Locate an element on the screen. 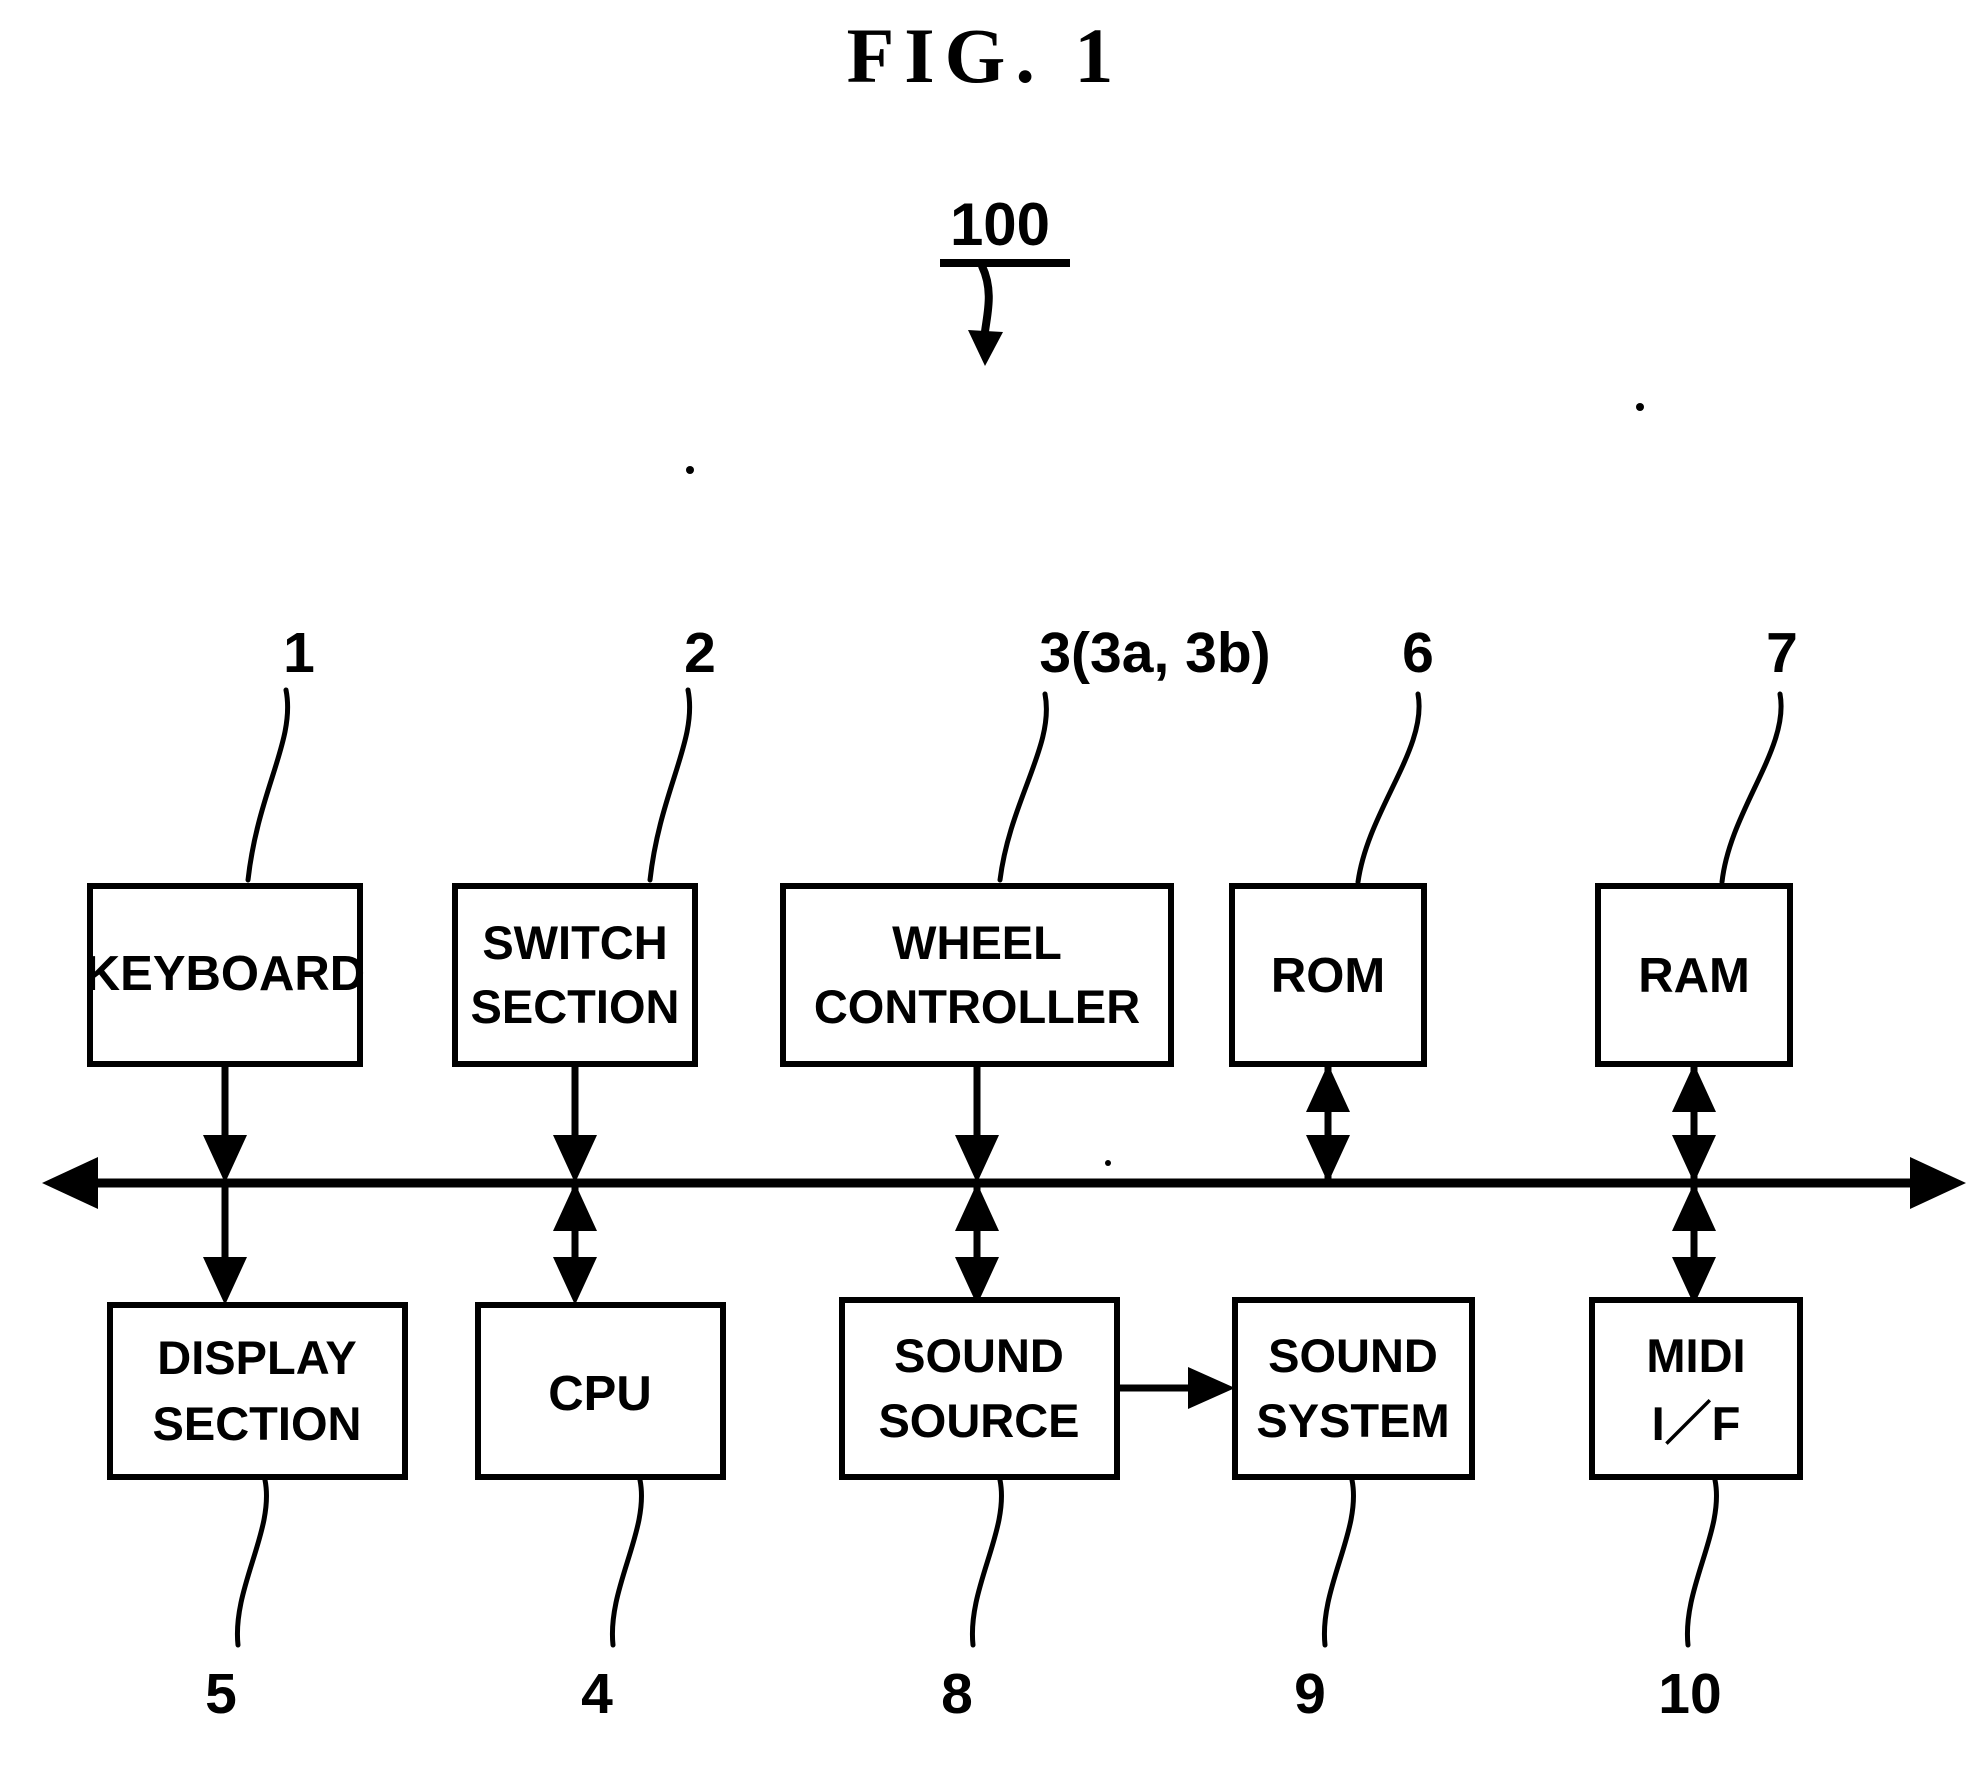  block-switch-section is located at coordinates (575, 975).